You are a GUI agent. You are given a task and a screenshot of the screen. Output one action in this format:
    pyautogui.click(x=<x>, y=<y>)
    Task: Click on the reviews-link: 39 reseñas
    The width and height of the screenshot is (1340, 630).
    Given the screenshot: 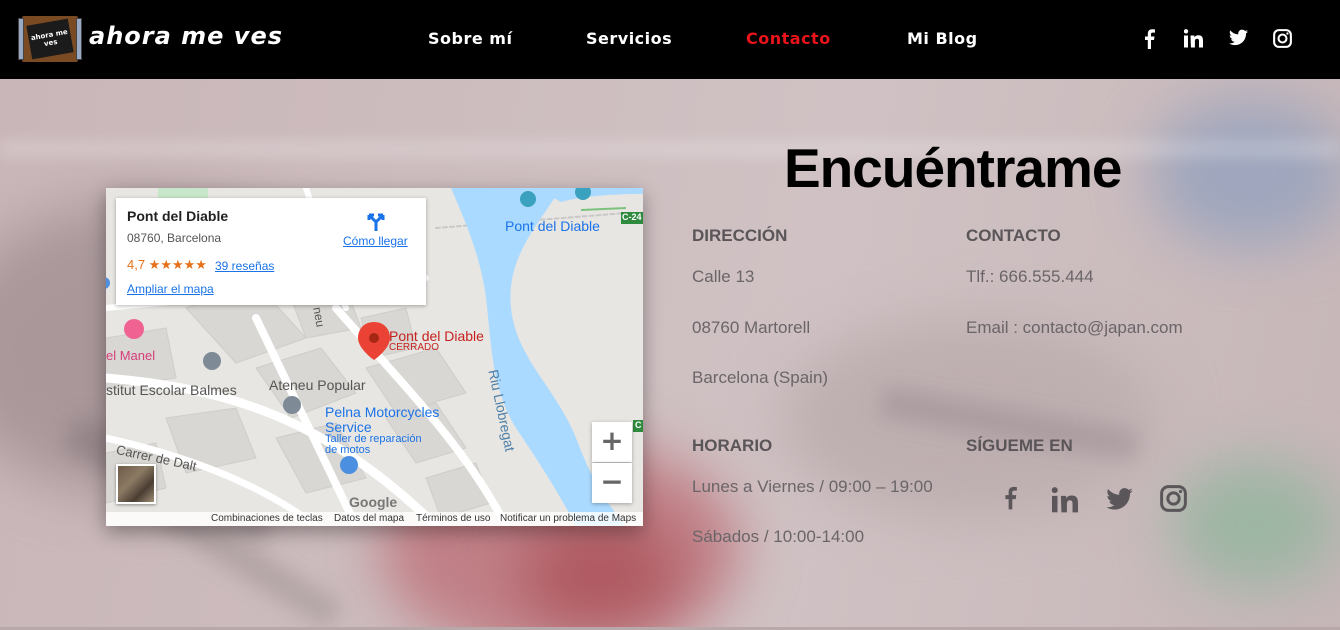 What is the action you would take?
    pyautogui.click(x=244, y=266)
    